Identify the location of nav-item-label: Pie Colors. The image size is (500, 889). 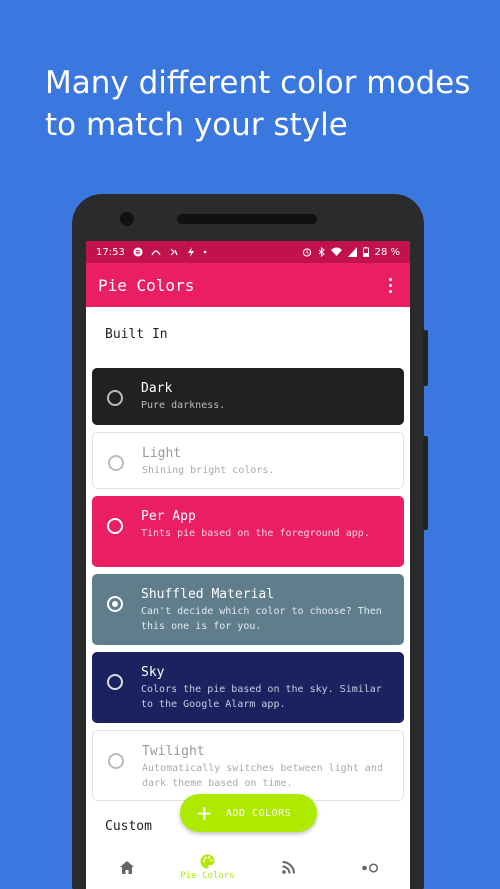
(207, 876).